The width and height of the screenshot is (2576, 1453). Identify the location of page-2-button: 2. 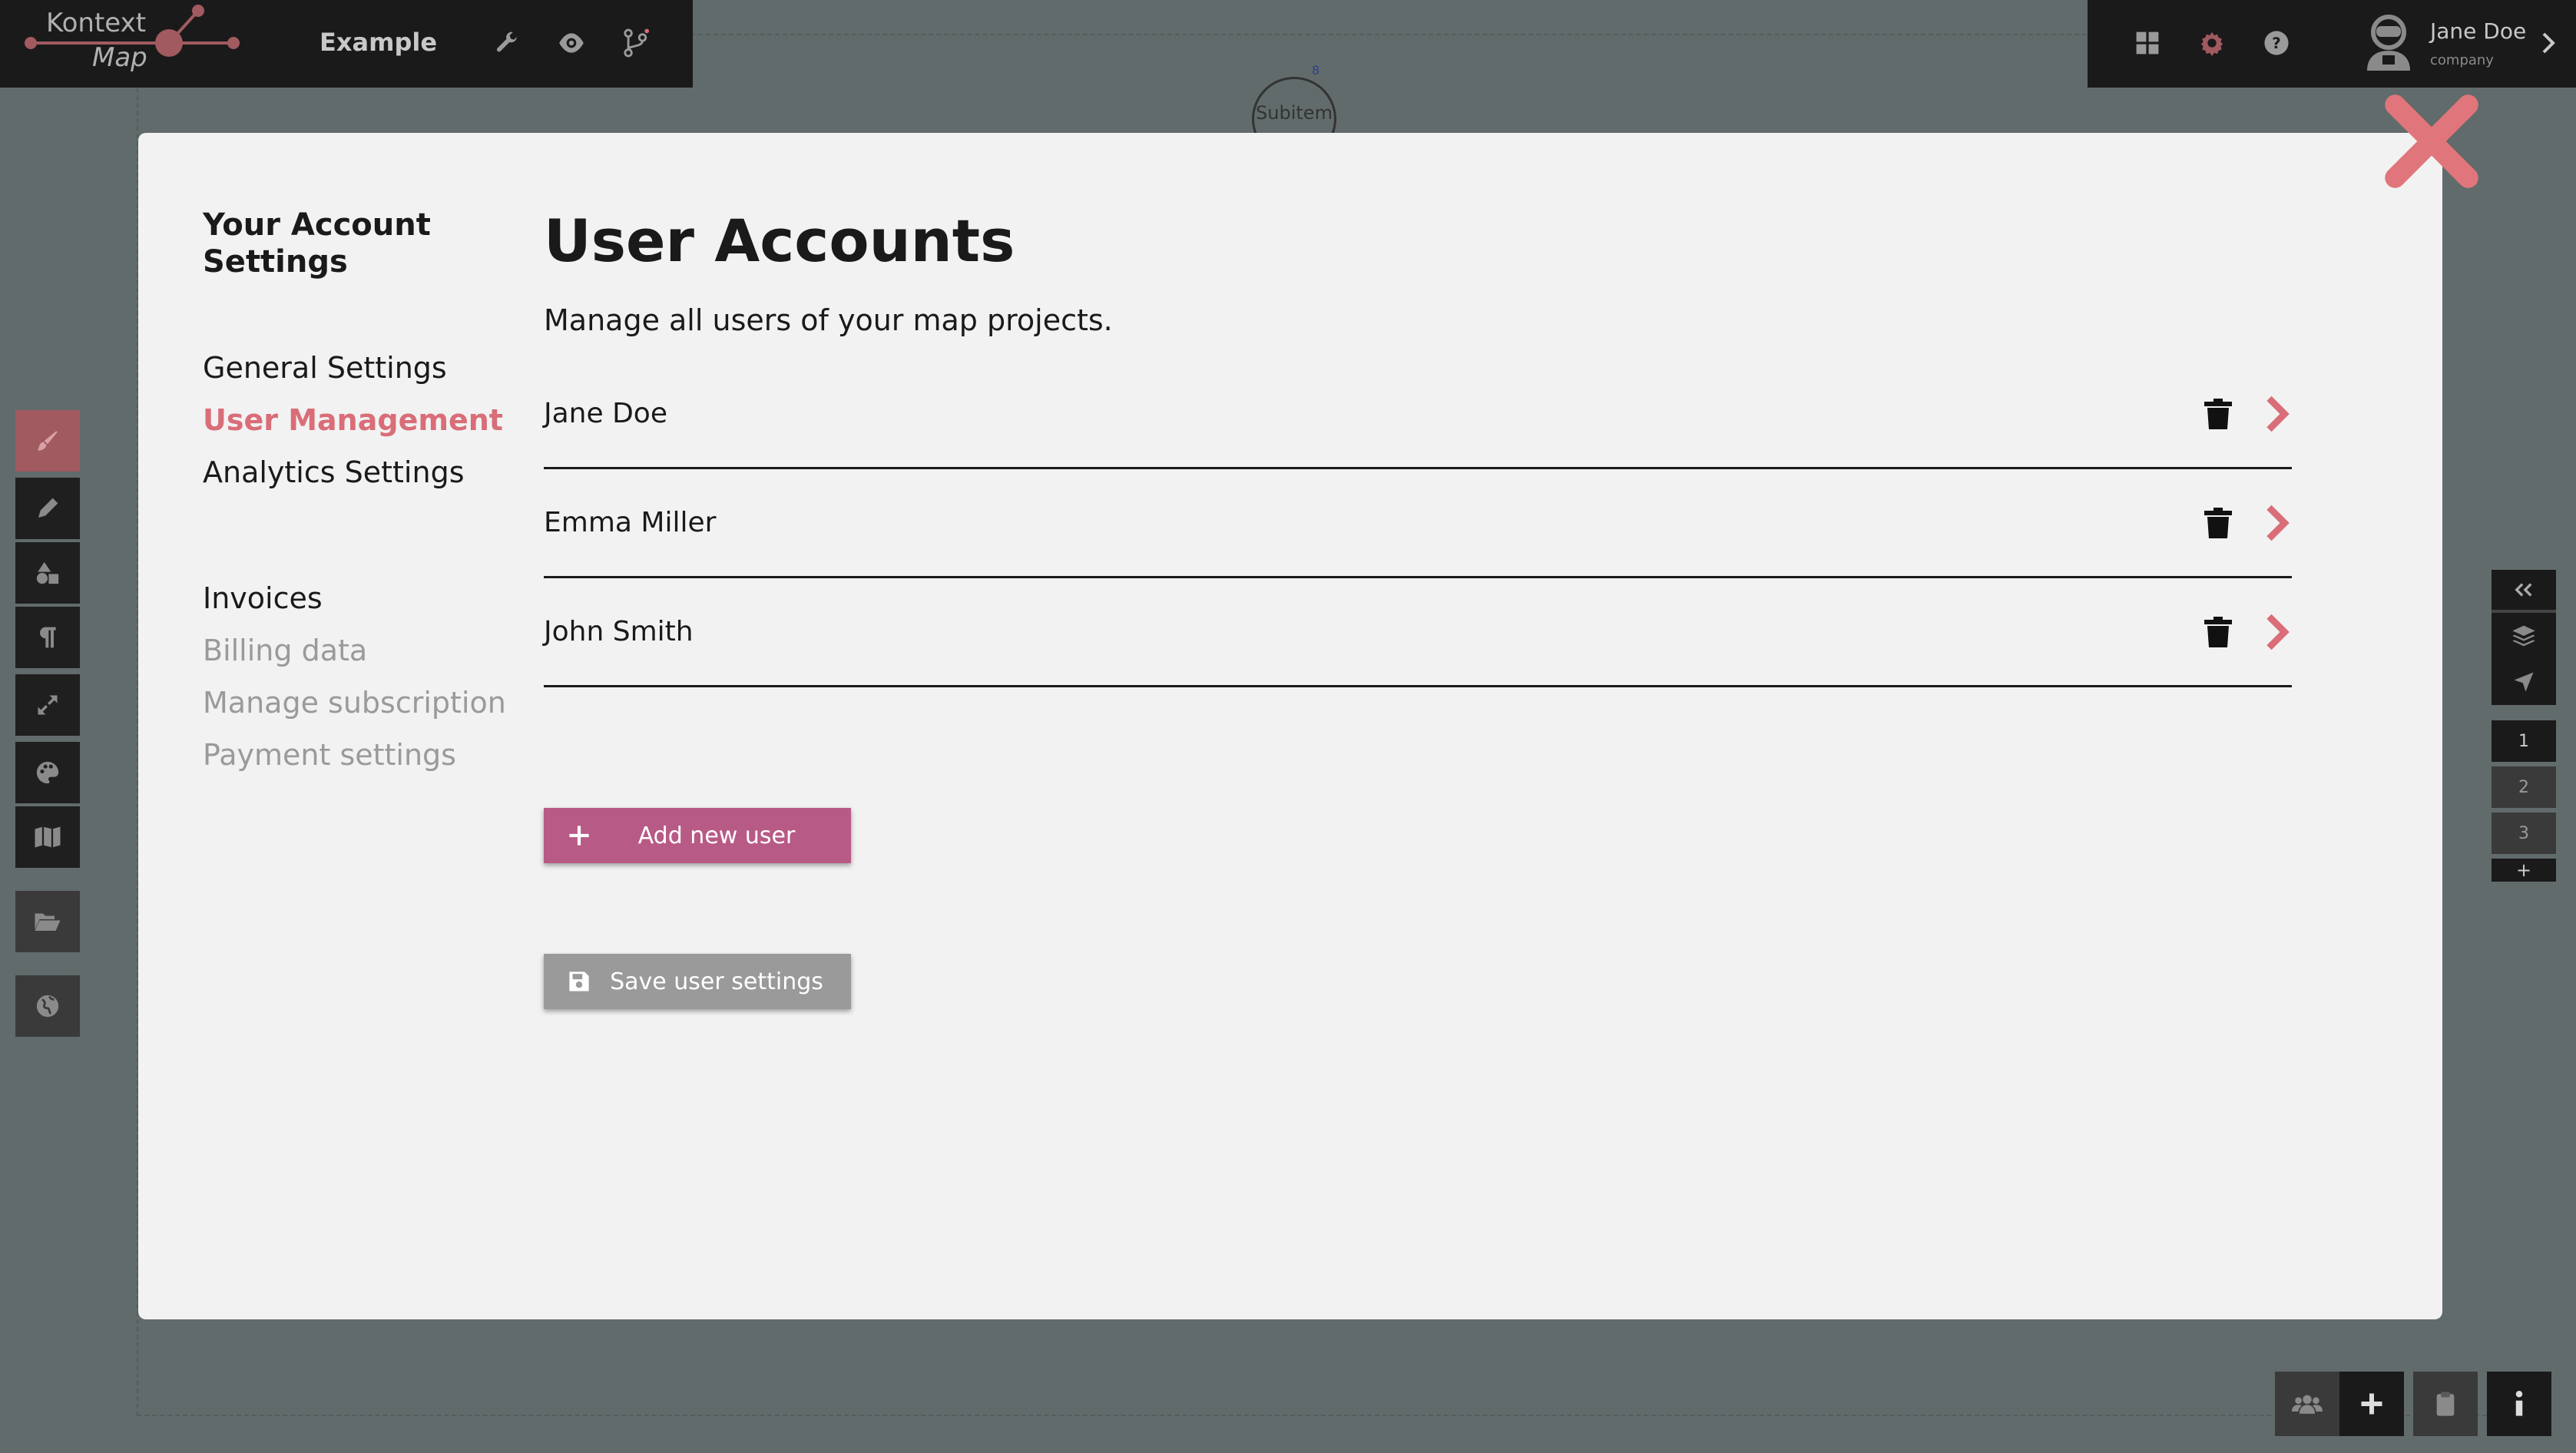
(2524, 787).